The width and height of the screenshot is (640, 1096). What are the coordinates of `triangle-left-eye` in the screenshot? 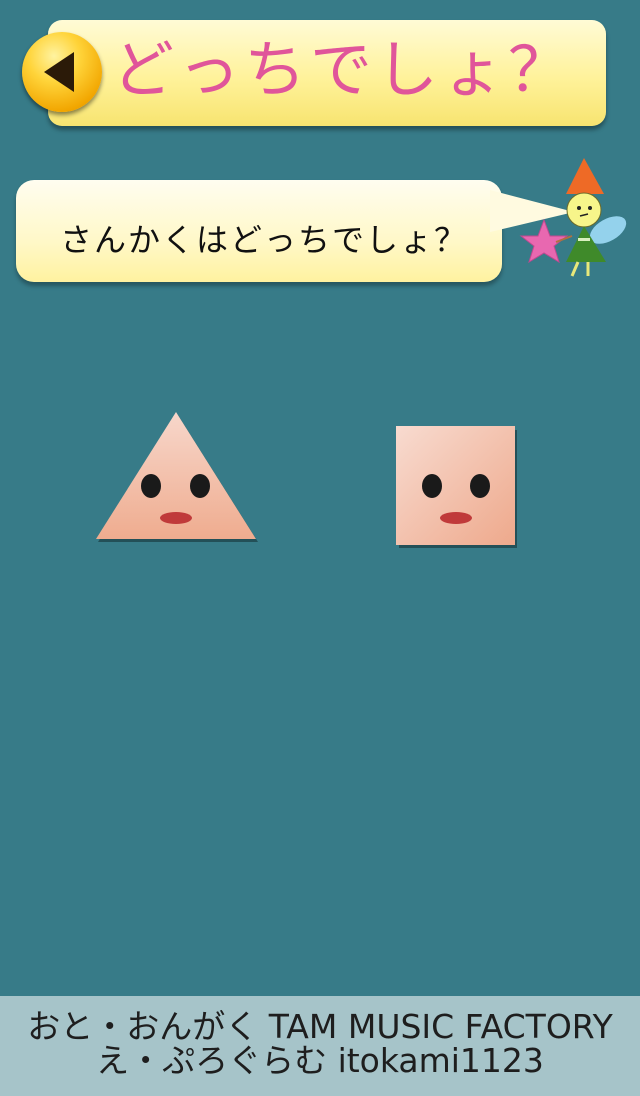 It's located at (151, 486).